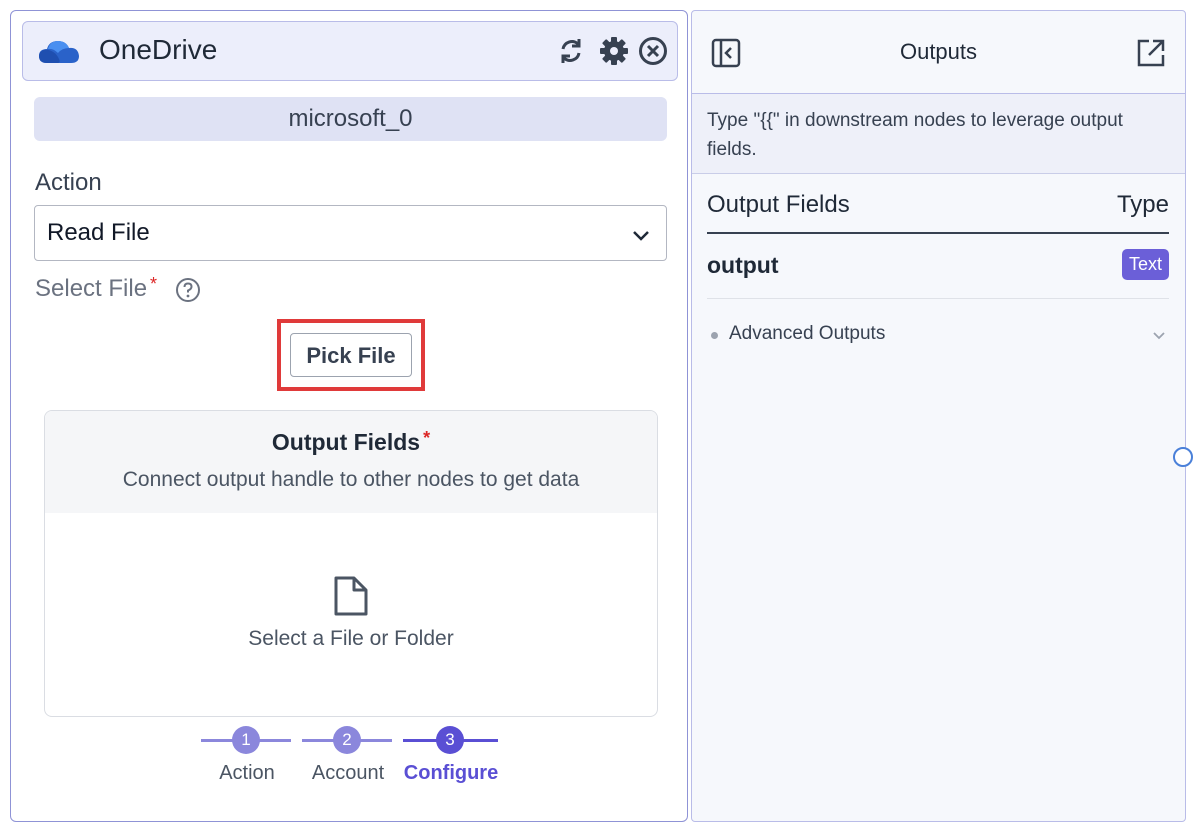  I want to click on file-icon, so click(351, 596).